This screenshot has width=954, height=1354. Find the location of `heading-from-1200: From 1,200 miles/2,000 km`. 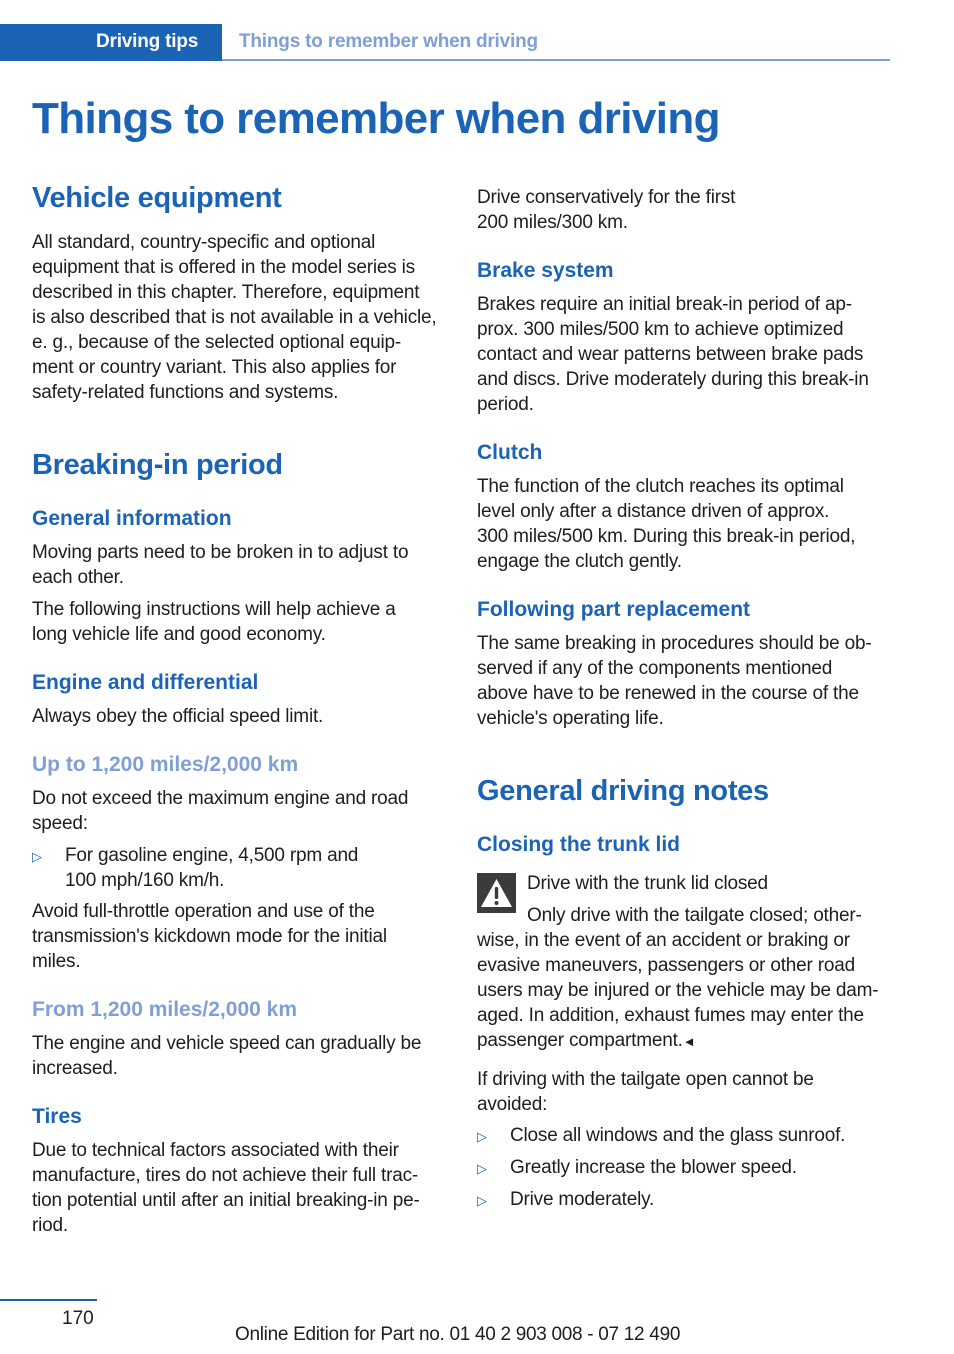

heading-from-1200: From 1,200 miles/2,000 km is located at coordinates (164, 1009).